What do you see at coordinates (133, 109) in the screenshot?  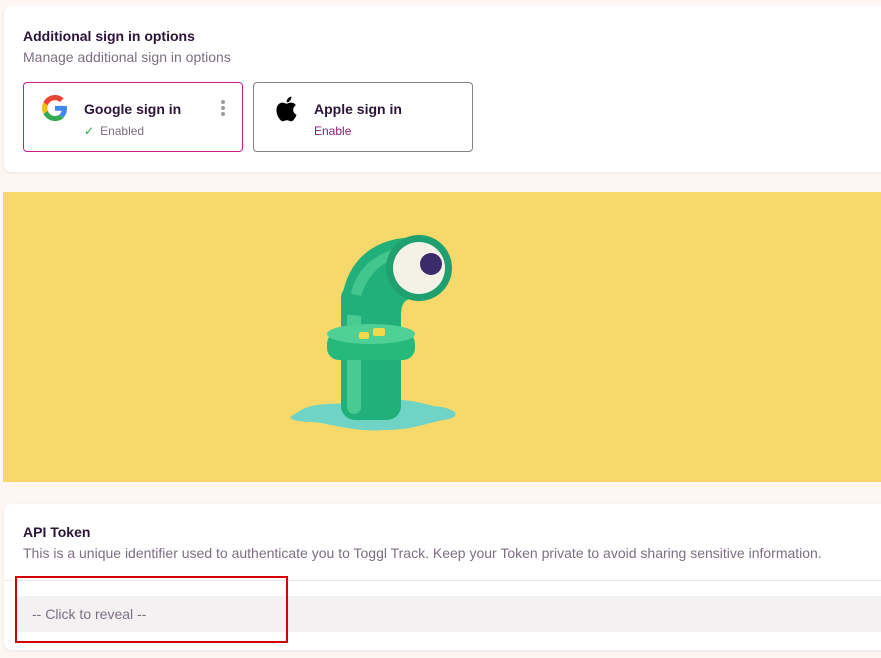 I see `google-signin-label: Google sign in` at bounding box center [133, 109].